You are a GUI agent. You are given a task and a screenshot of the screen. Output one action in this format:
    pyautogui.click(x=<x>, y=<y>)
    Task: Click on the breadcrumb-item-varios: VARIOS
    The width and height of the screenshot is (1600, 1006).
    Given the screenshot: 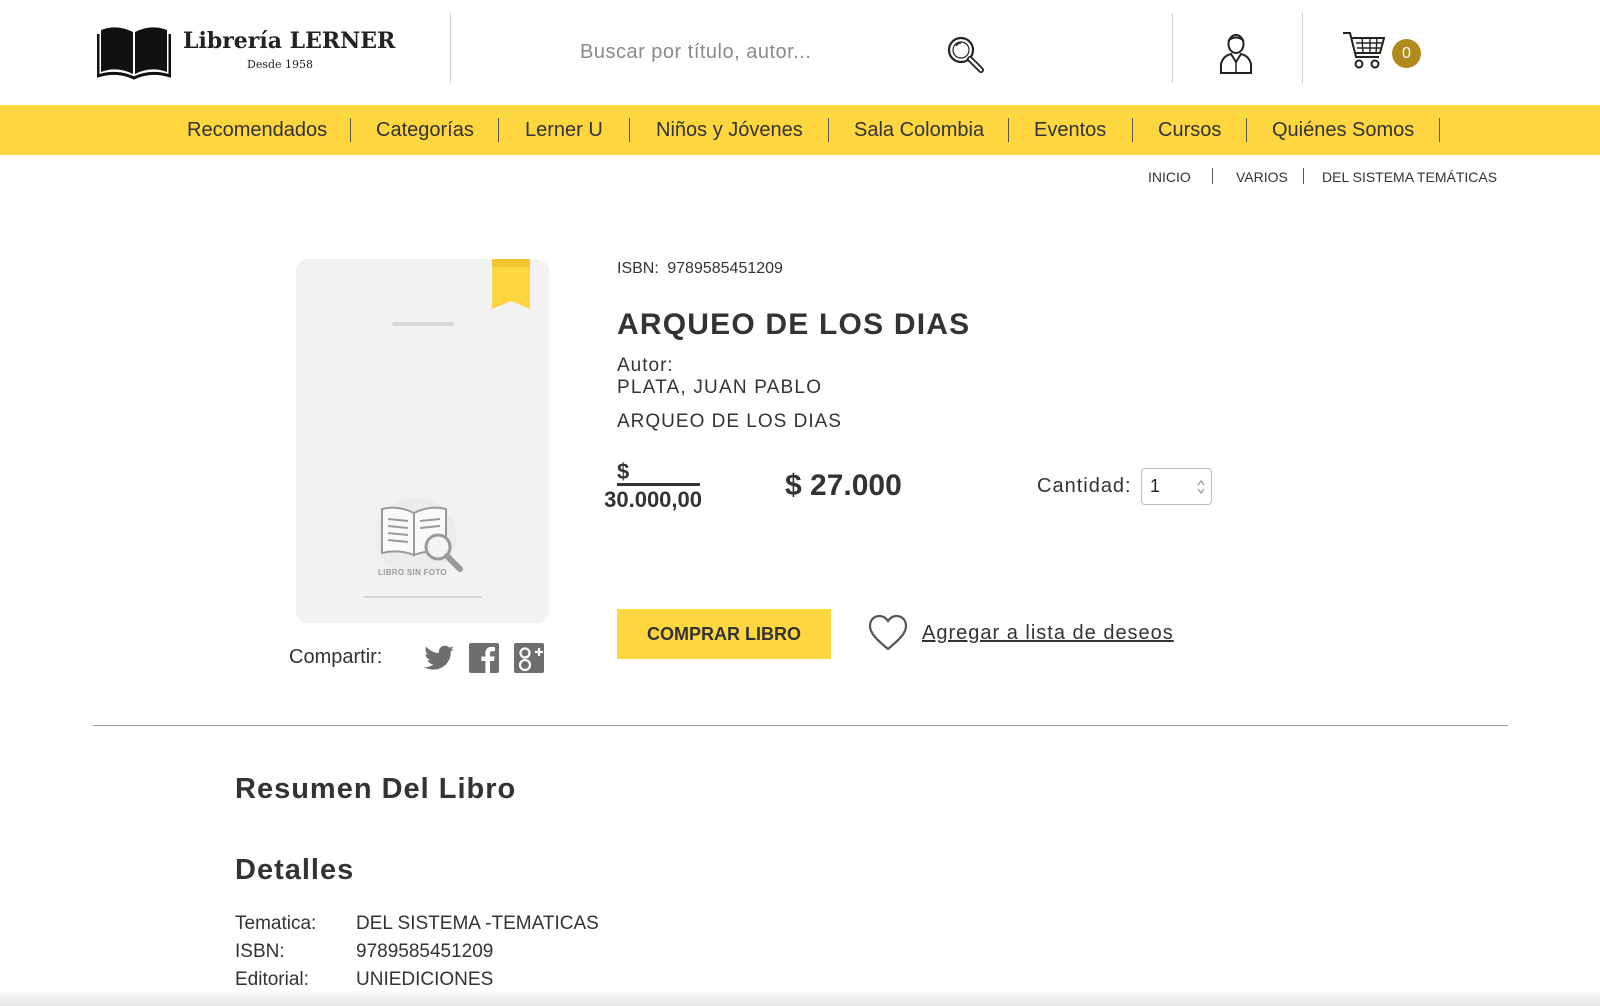 What is the action you would take?
    pyautogui.click(x=1262, y=177)
    